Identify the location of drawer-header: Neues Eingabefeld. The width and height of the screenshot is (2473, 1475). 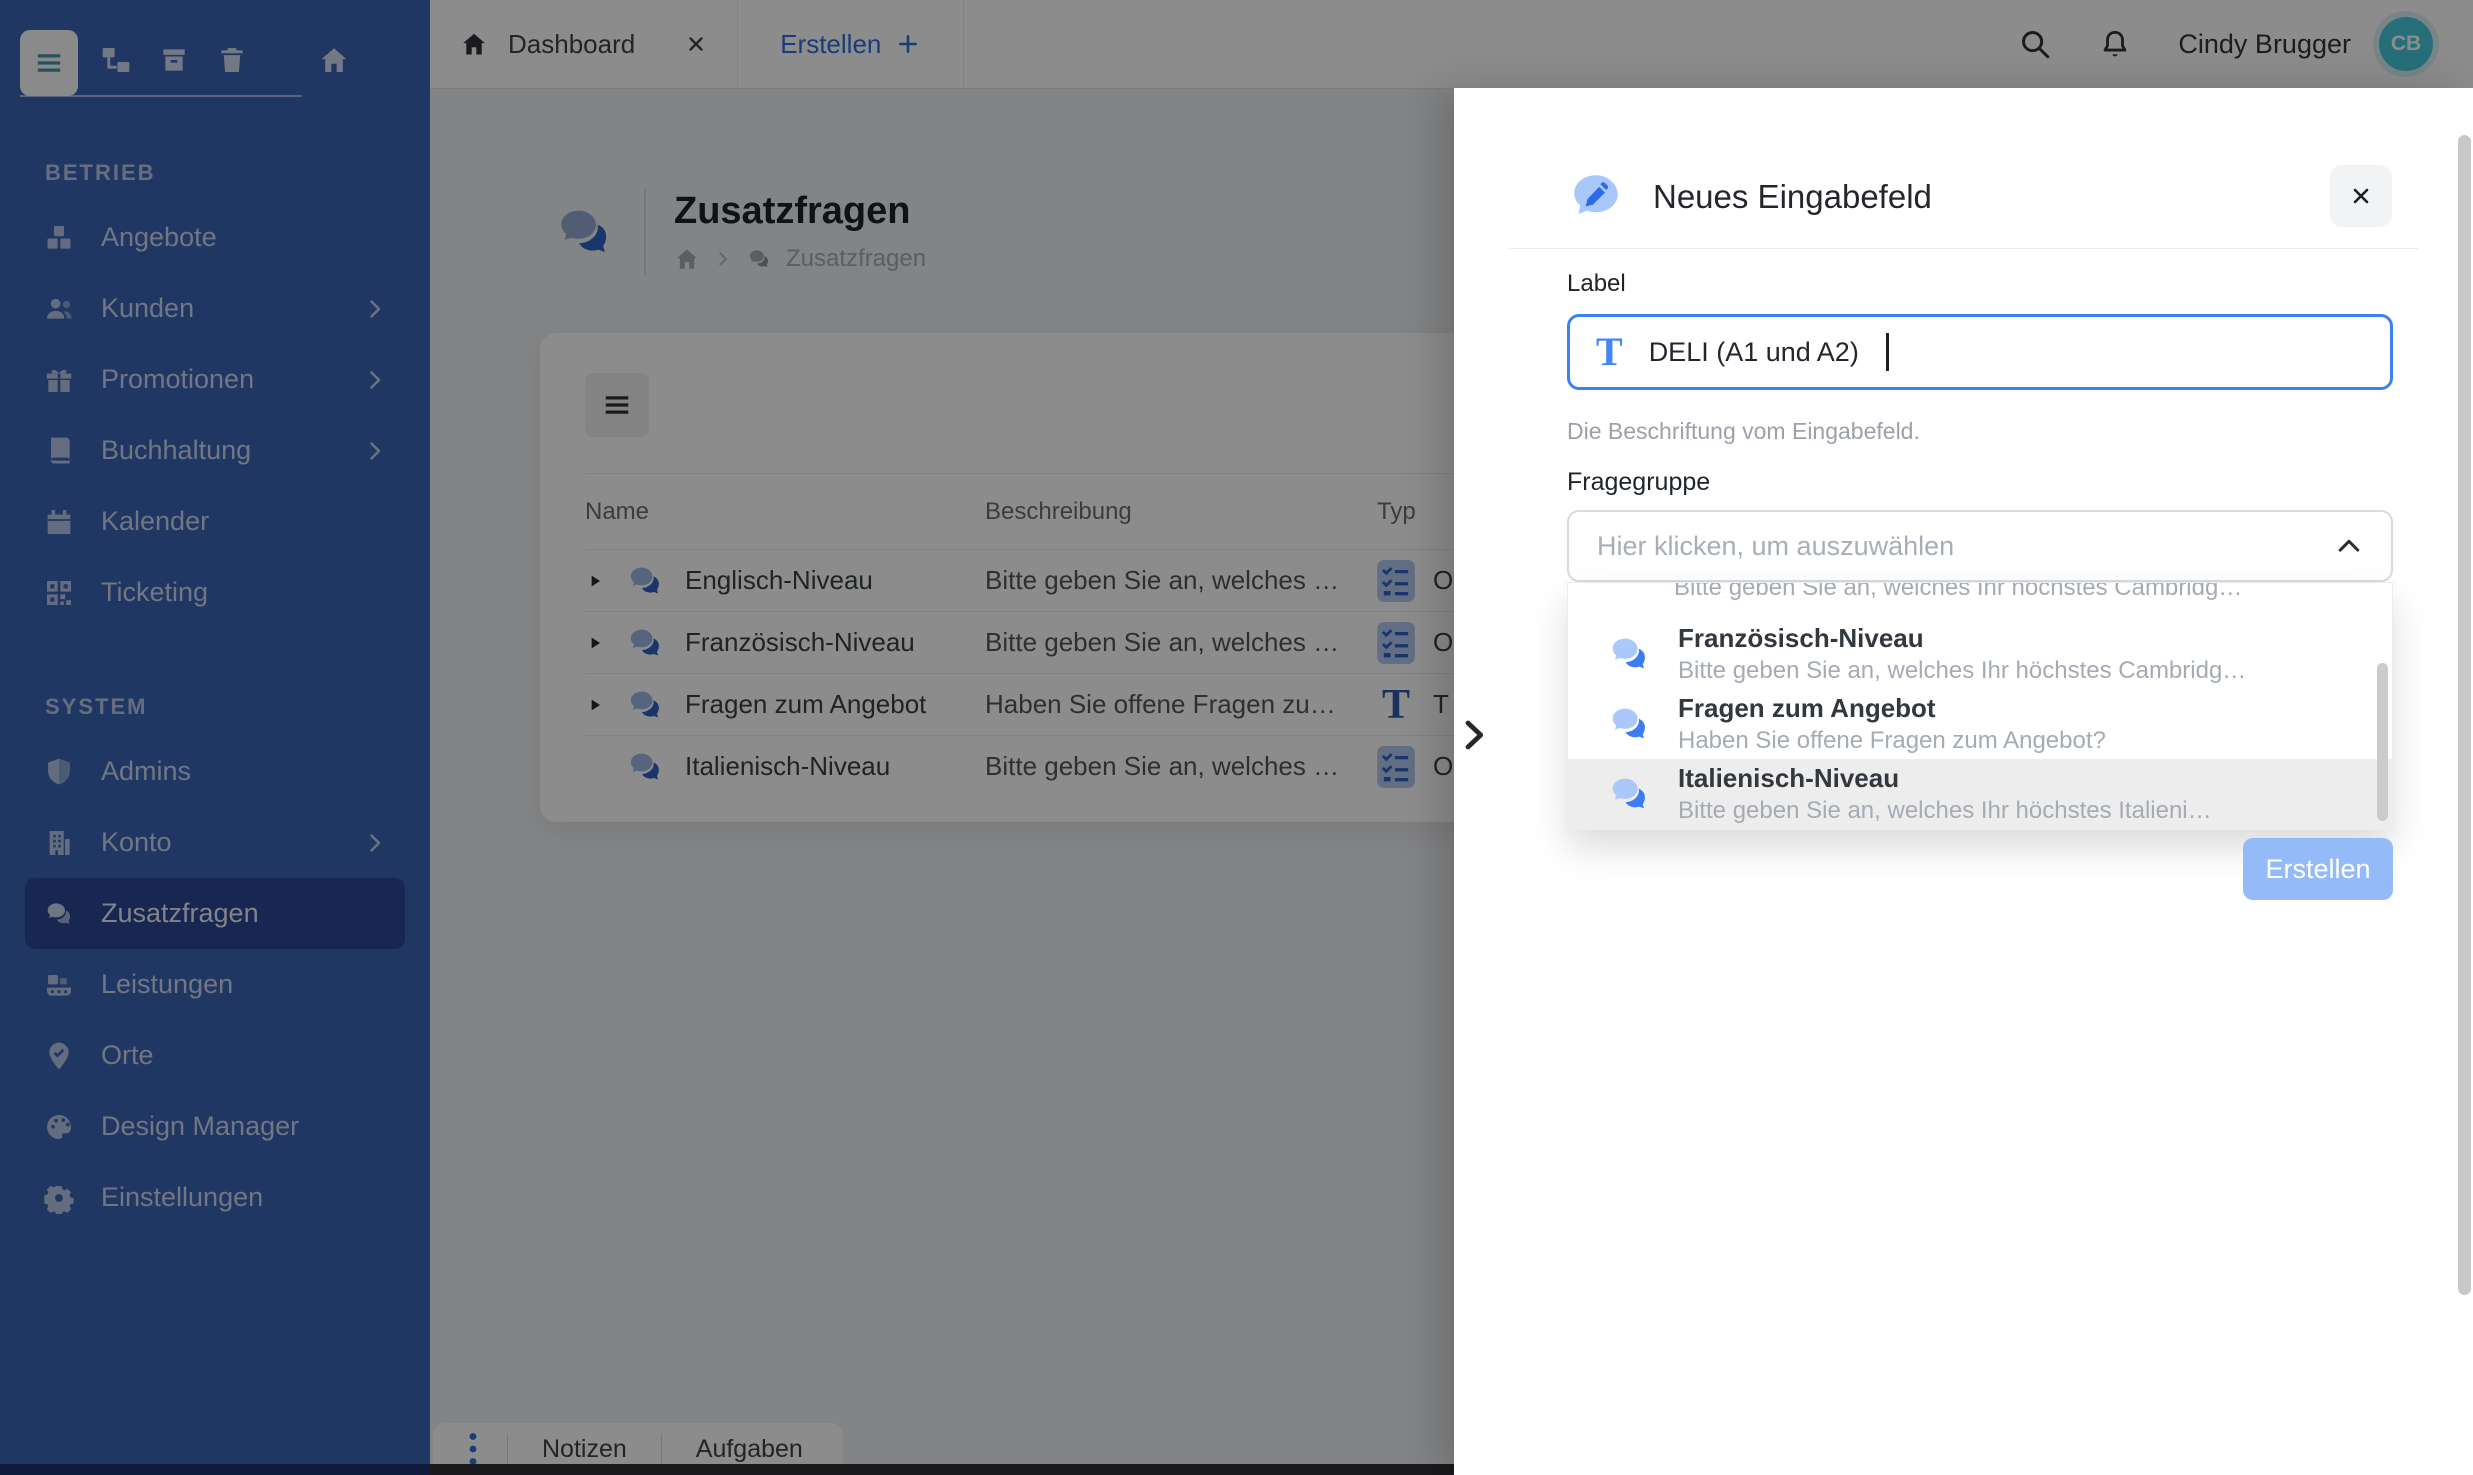
(1749, 197).